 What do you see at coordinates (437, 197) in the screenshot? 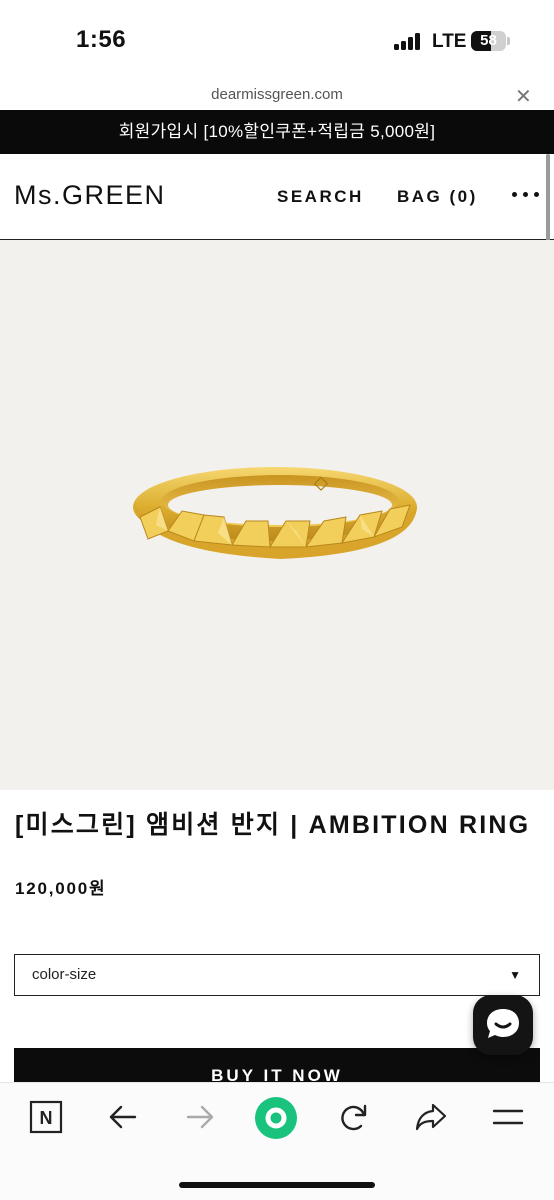
I see `bag-link: BAG (0)` at bounding box center [437, 197].